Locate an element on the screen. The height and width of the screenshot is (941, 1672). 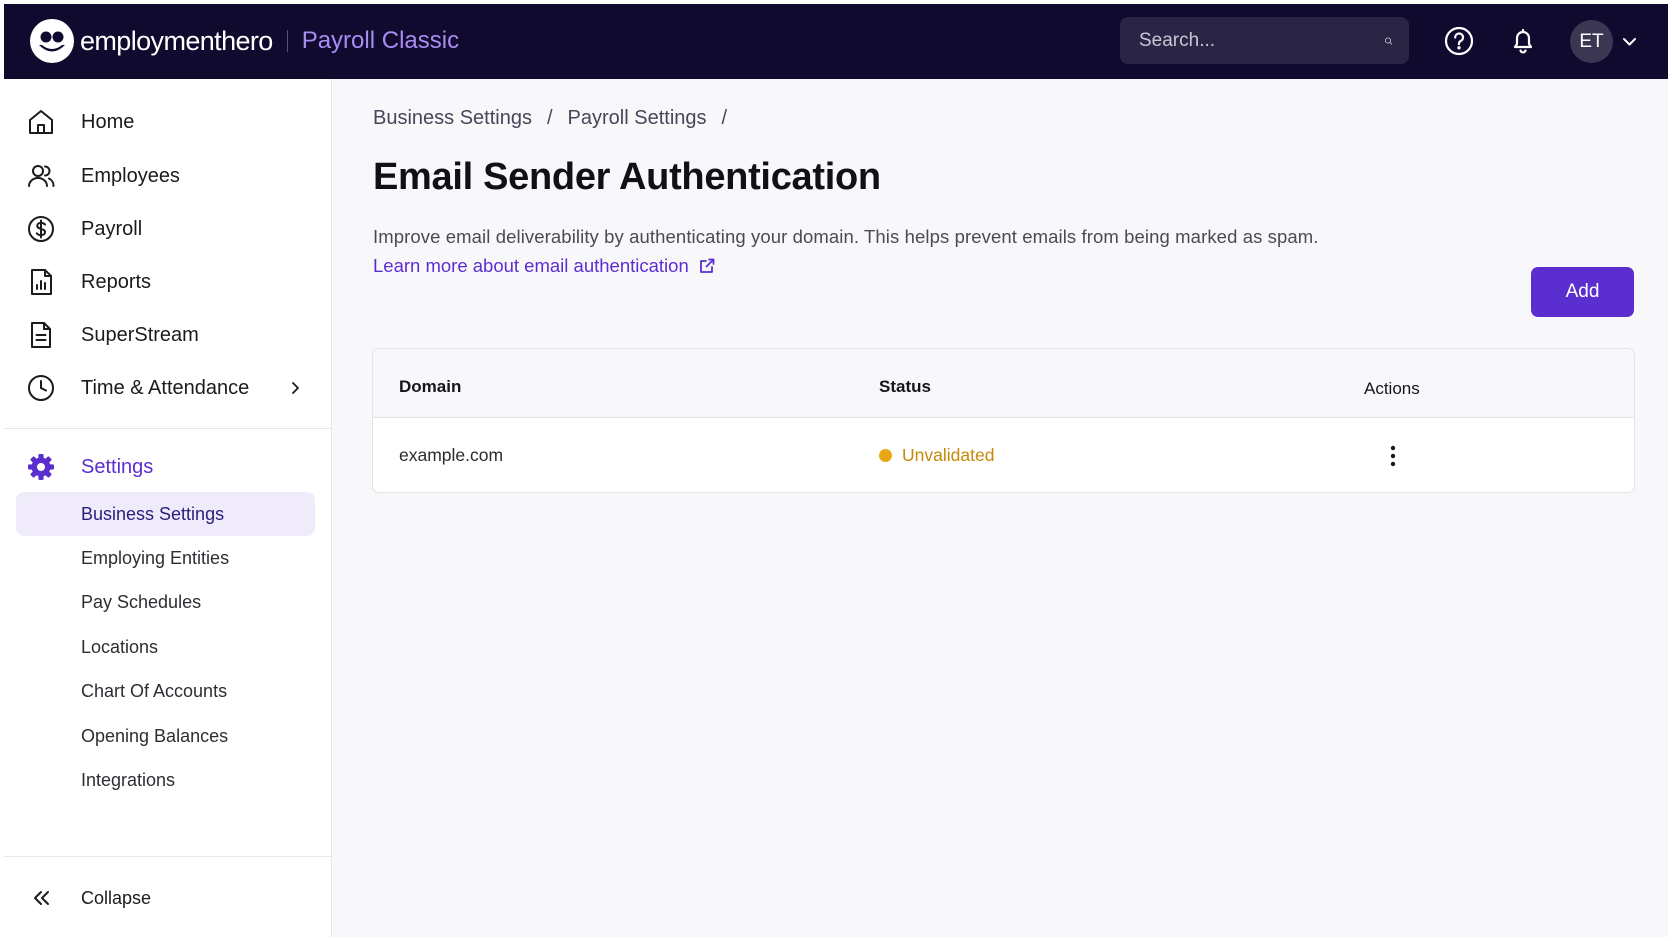
breadcrumb: Business Settings / Payroll Settings / is located at coordinates (557, 118).